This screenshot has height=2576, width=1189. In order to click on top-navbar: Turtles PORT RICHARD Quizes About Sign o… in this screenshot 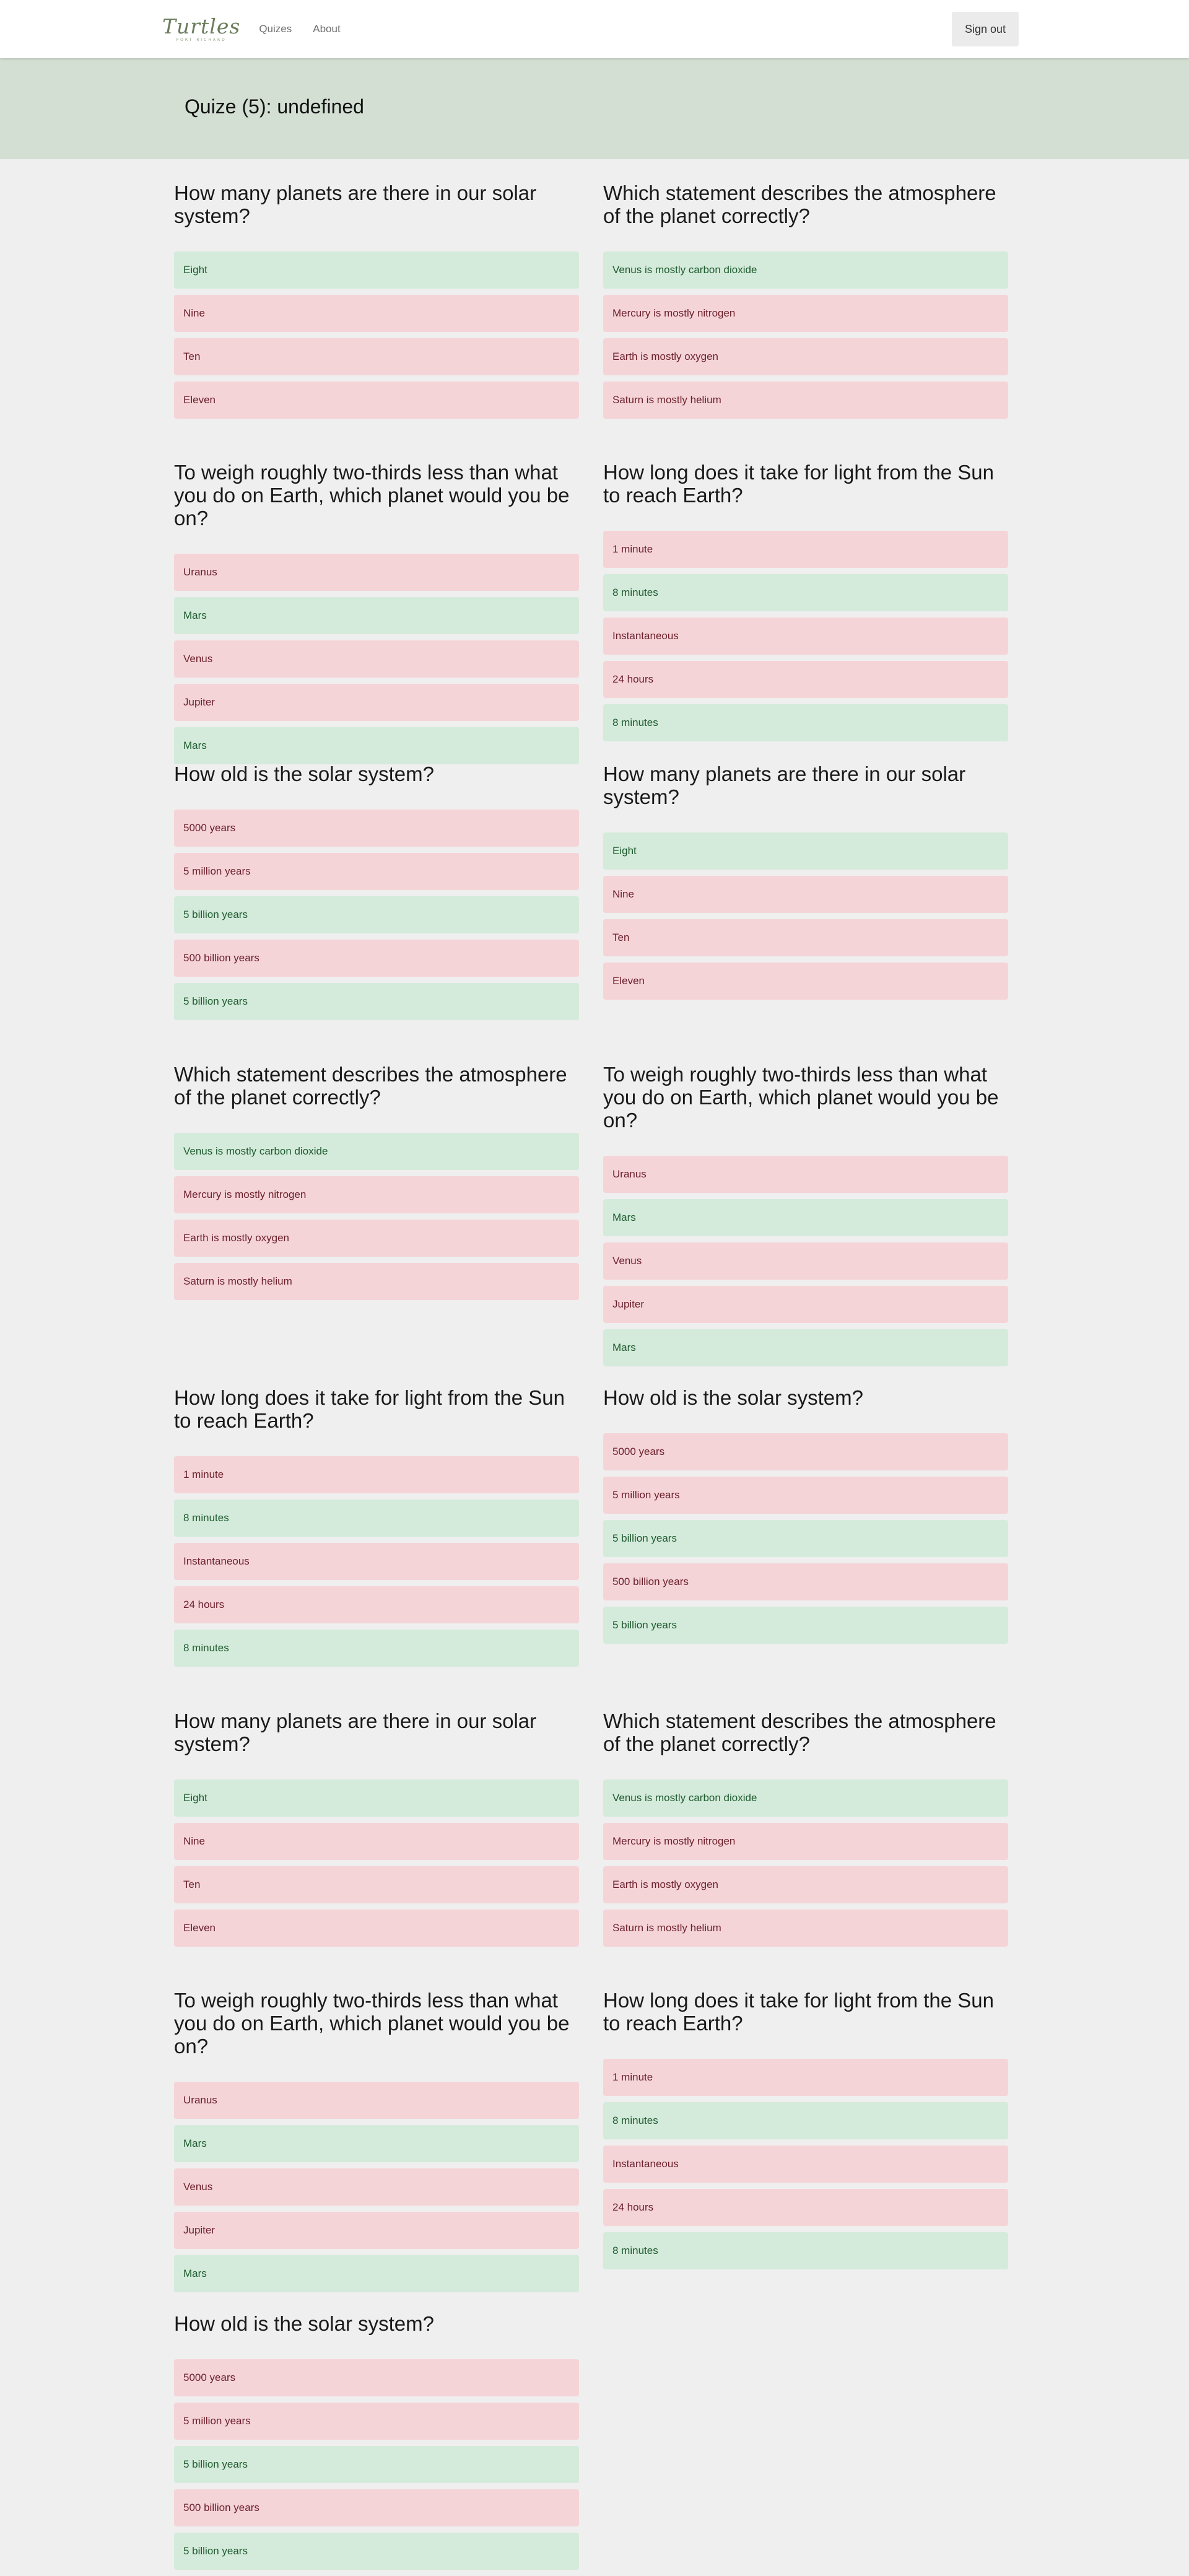, I will do `click(594, 29)`.